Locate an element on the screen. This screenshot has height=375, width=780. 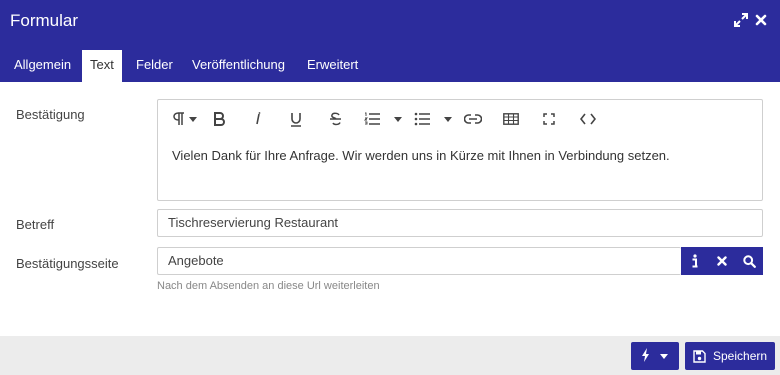
table-icon is located at coordinates (511, 119).